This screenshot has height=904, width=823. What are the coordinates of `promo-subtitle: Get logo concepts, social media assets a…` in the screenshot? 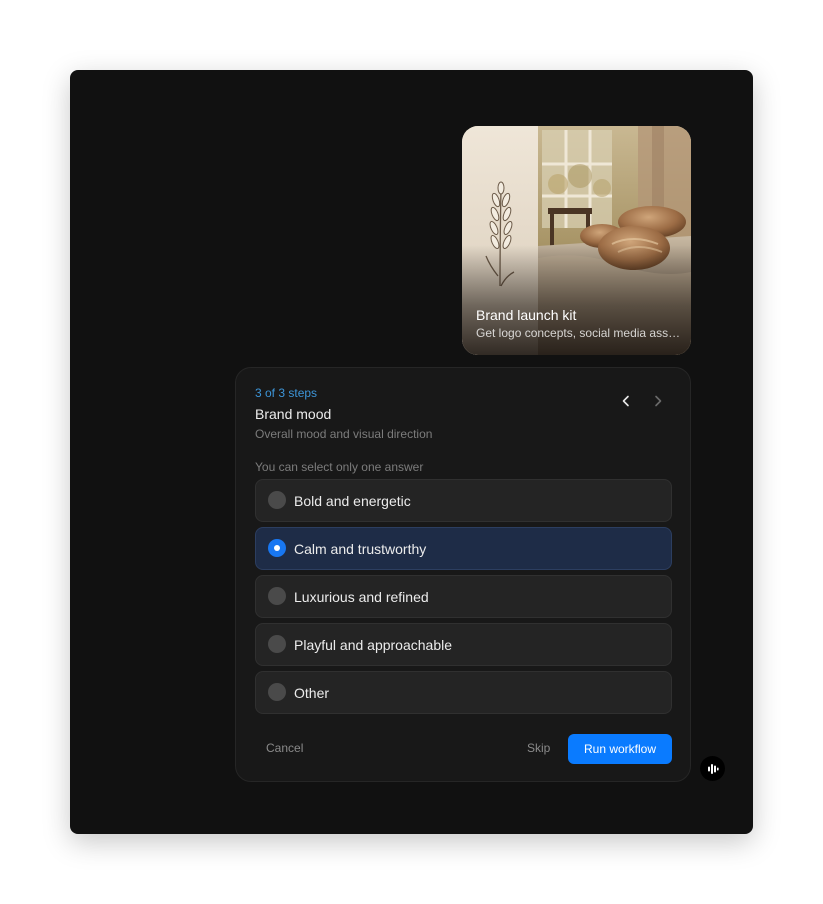 It's located at (578, 333).